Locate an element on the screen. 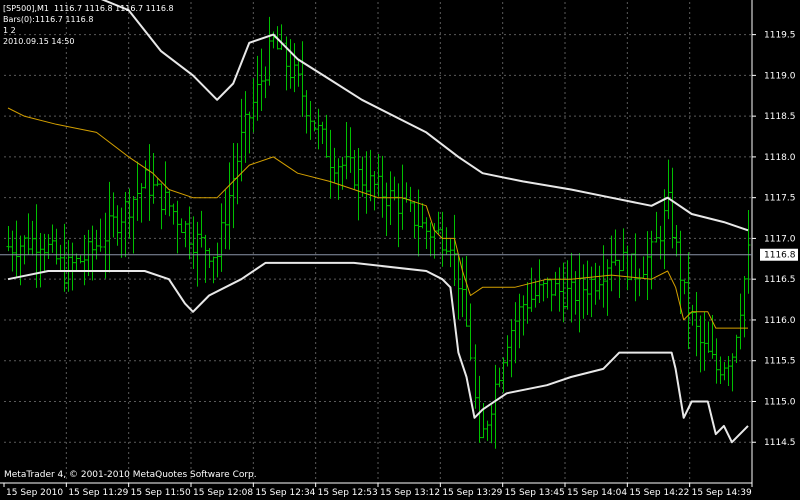 Image resolution: width=800 pixels, height=500 pixels. x-tick-label: 15 Sep 11:29 is located at coordinates (98, 493).